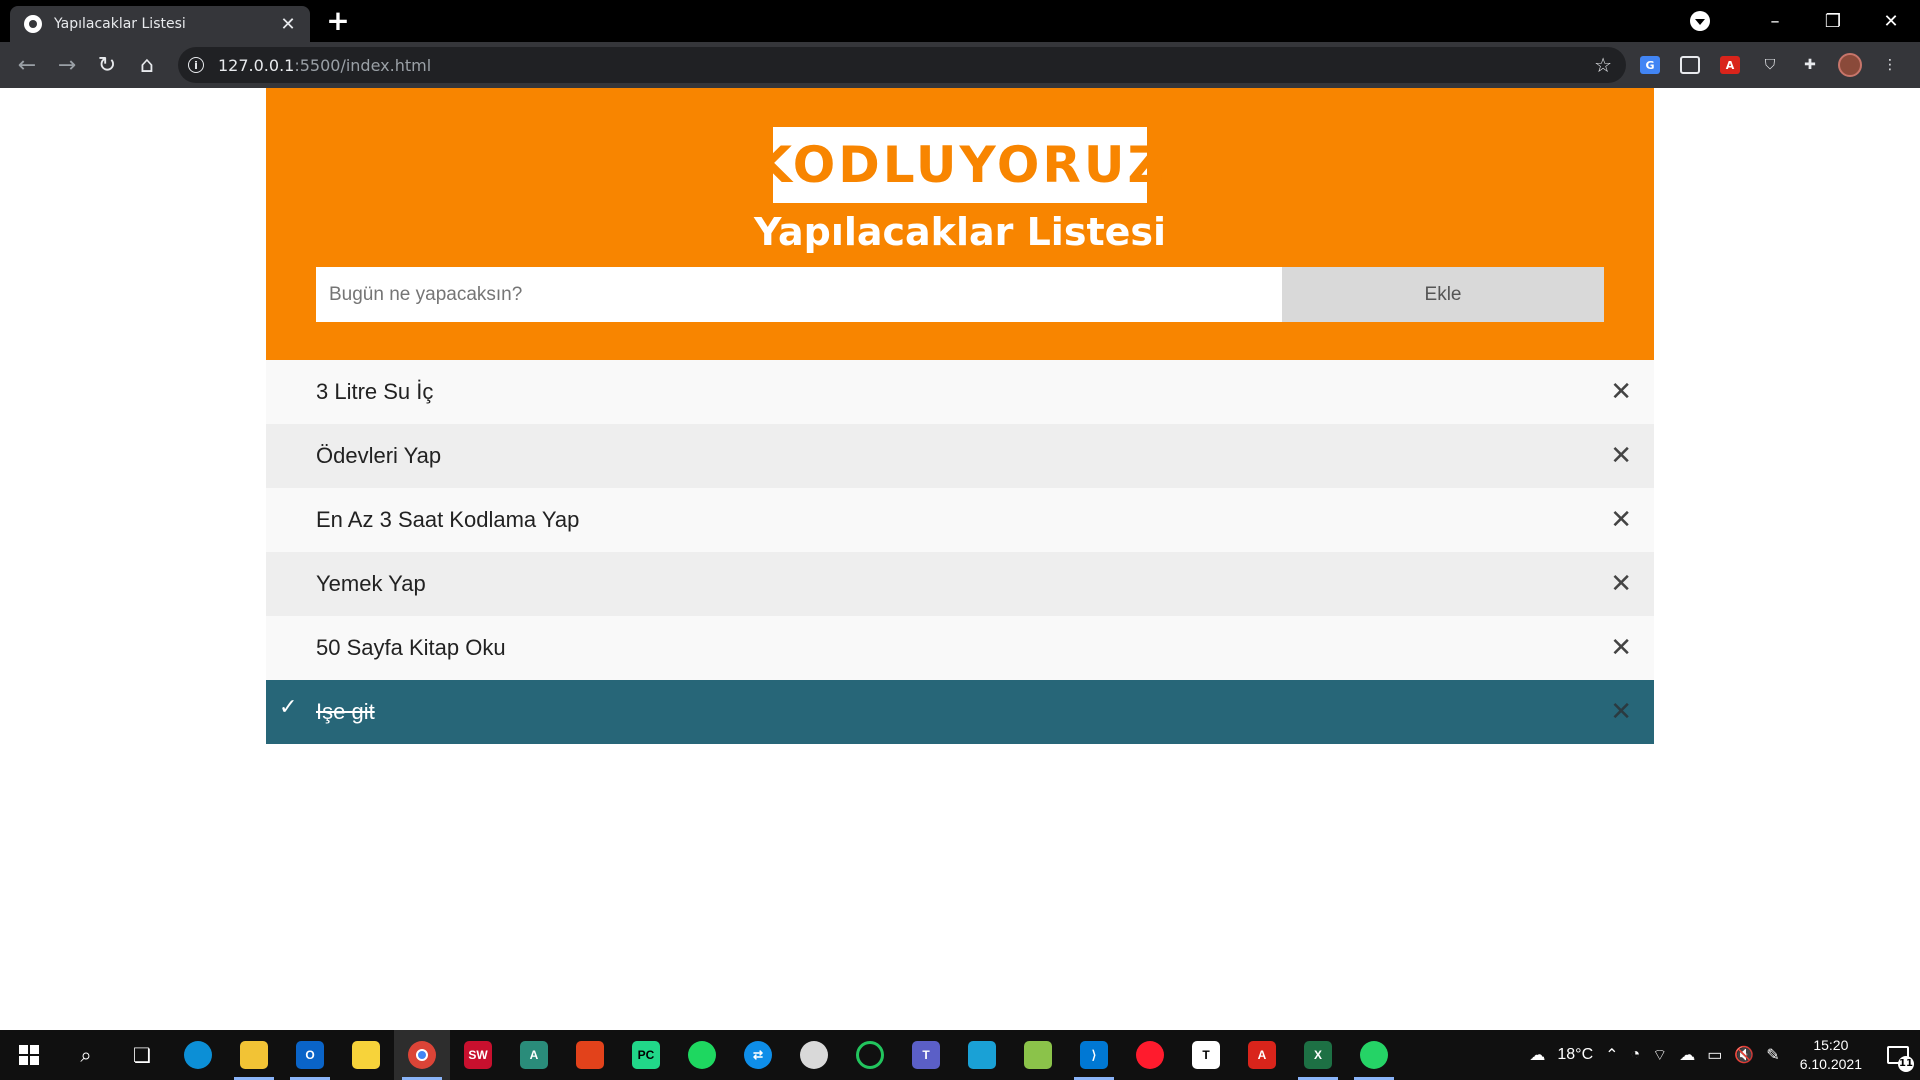 The height and width of the screenshot is (1080, 1920). Describe the element at coordinates (646, 1055) in the screenshot. I see `pycharm-icon: PC` at that location.